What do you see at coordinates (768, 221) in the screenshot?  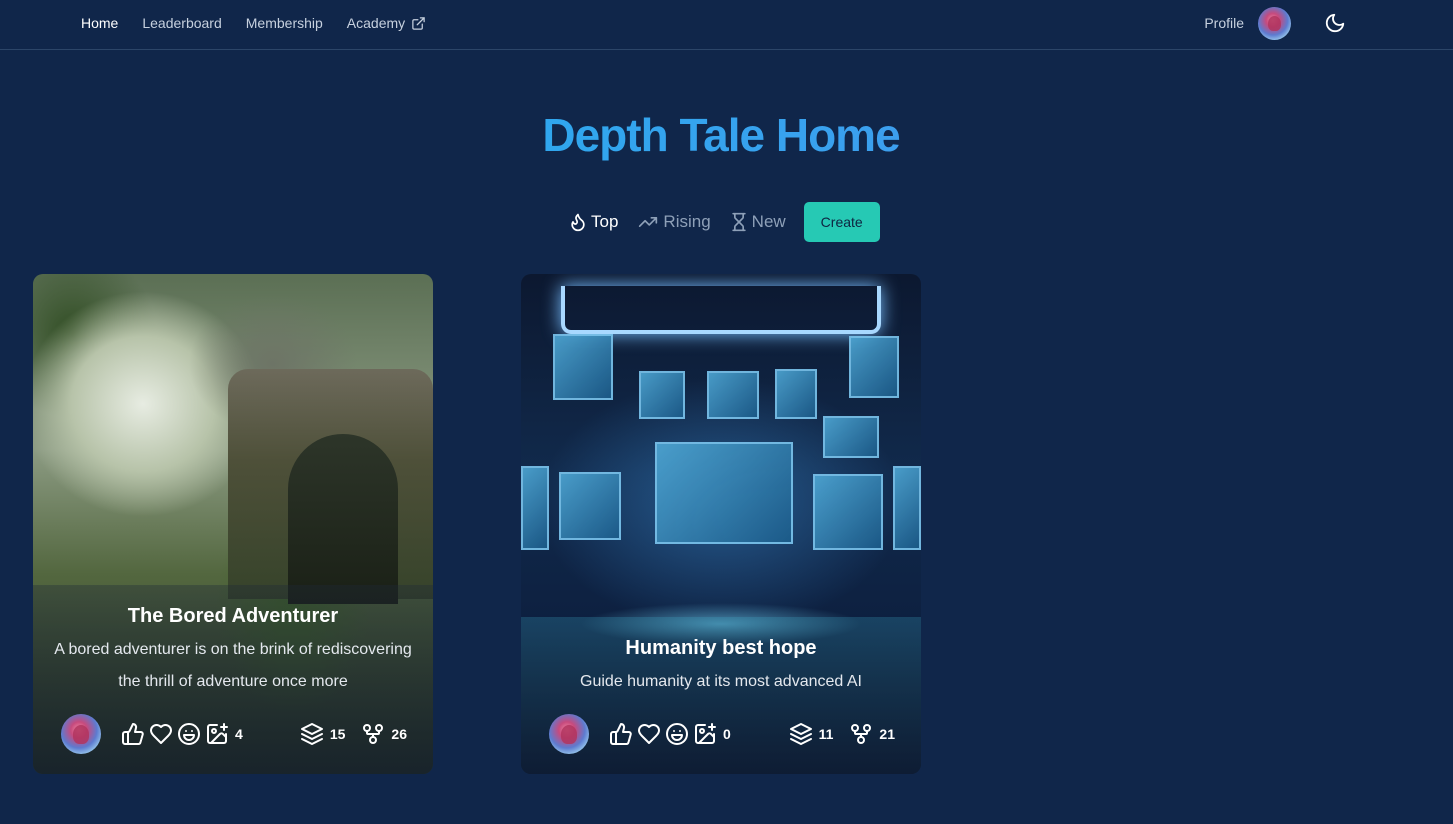 I see `filter-new-label: New` at bounding box center [768, 221].